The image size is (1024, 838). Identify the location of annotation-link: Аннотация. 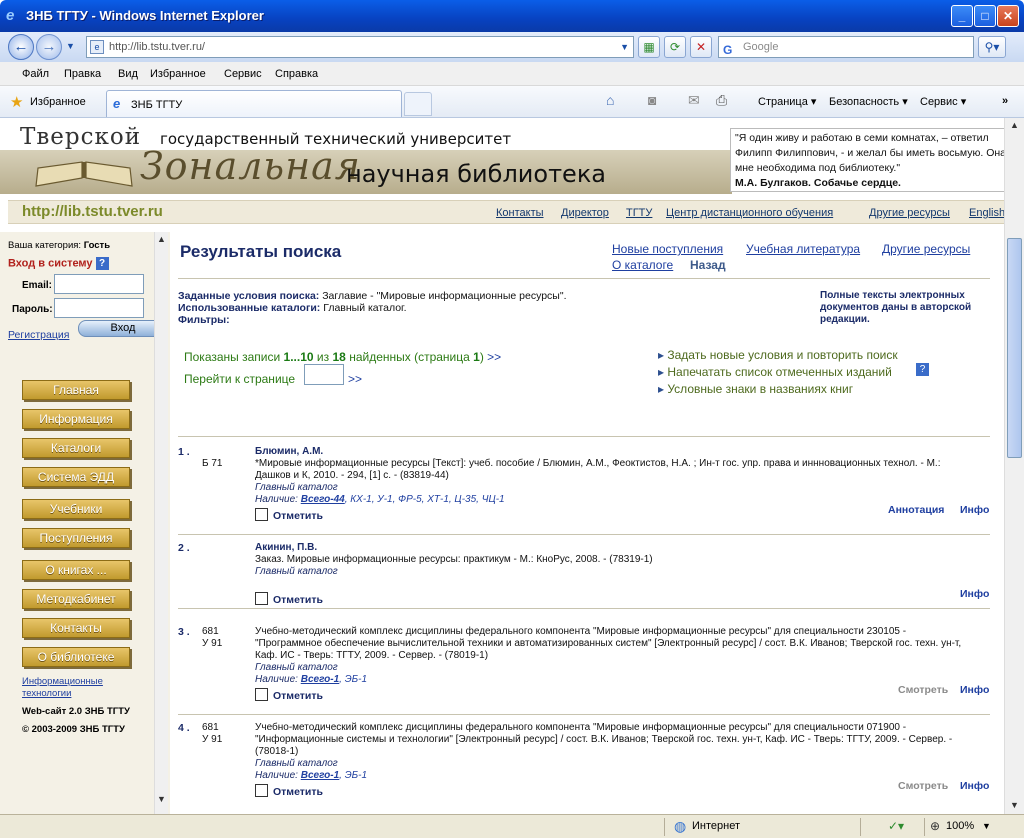
(916, 510).